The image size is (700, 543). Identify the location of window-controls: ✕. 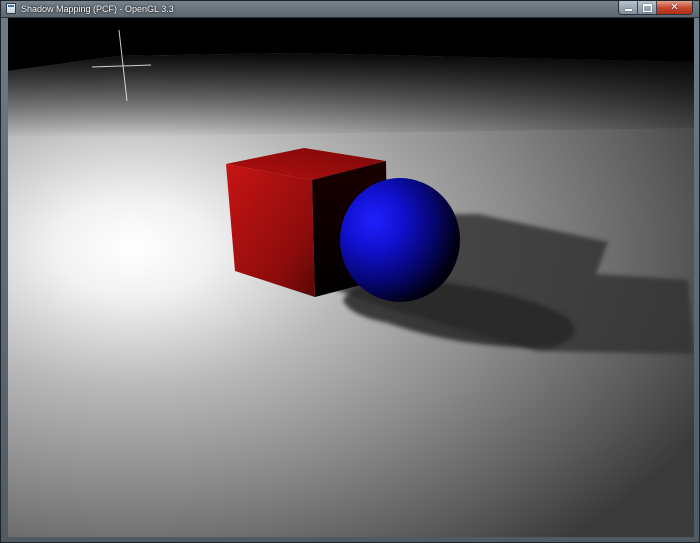
(655, 8).